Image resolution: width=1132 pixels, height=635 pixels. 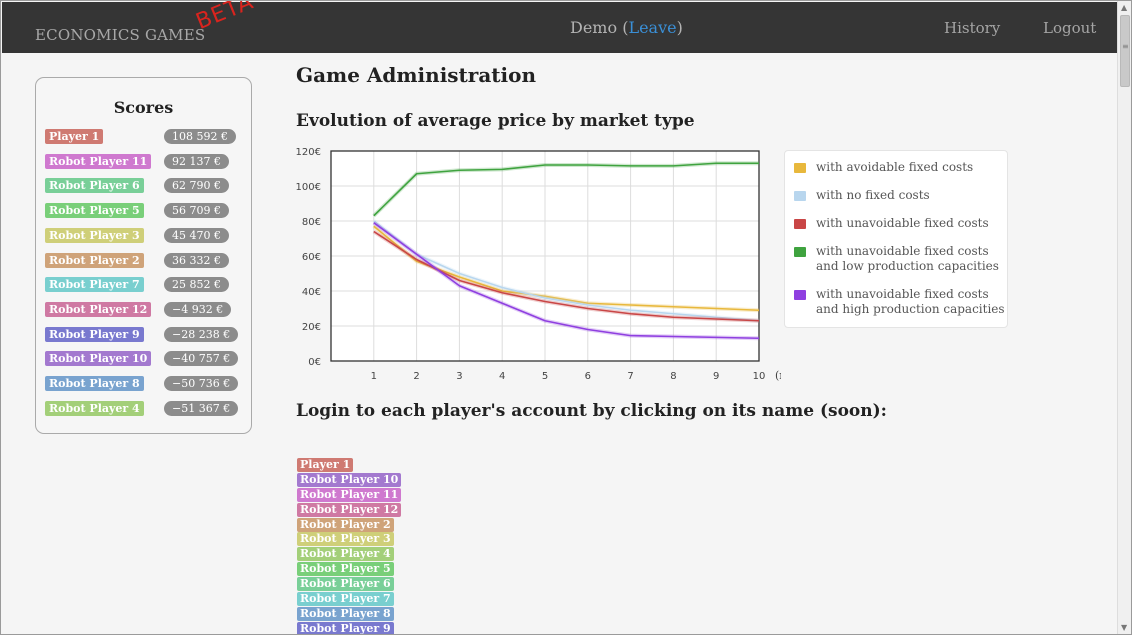 What do you see at coordinates (200, 136) in the screenshot?
I see `score-value-badge: 108 592 €` at bounding box center [200, 136].